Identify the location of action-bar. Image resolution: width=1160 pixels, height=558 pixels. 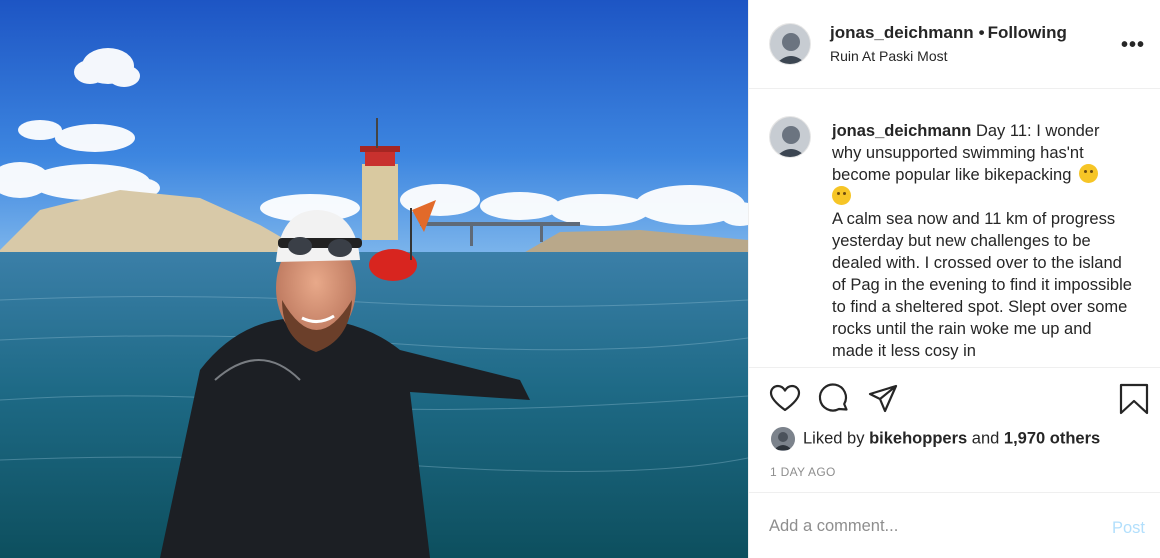
(954, 400).